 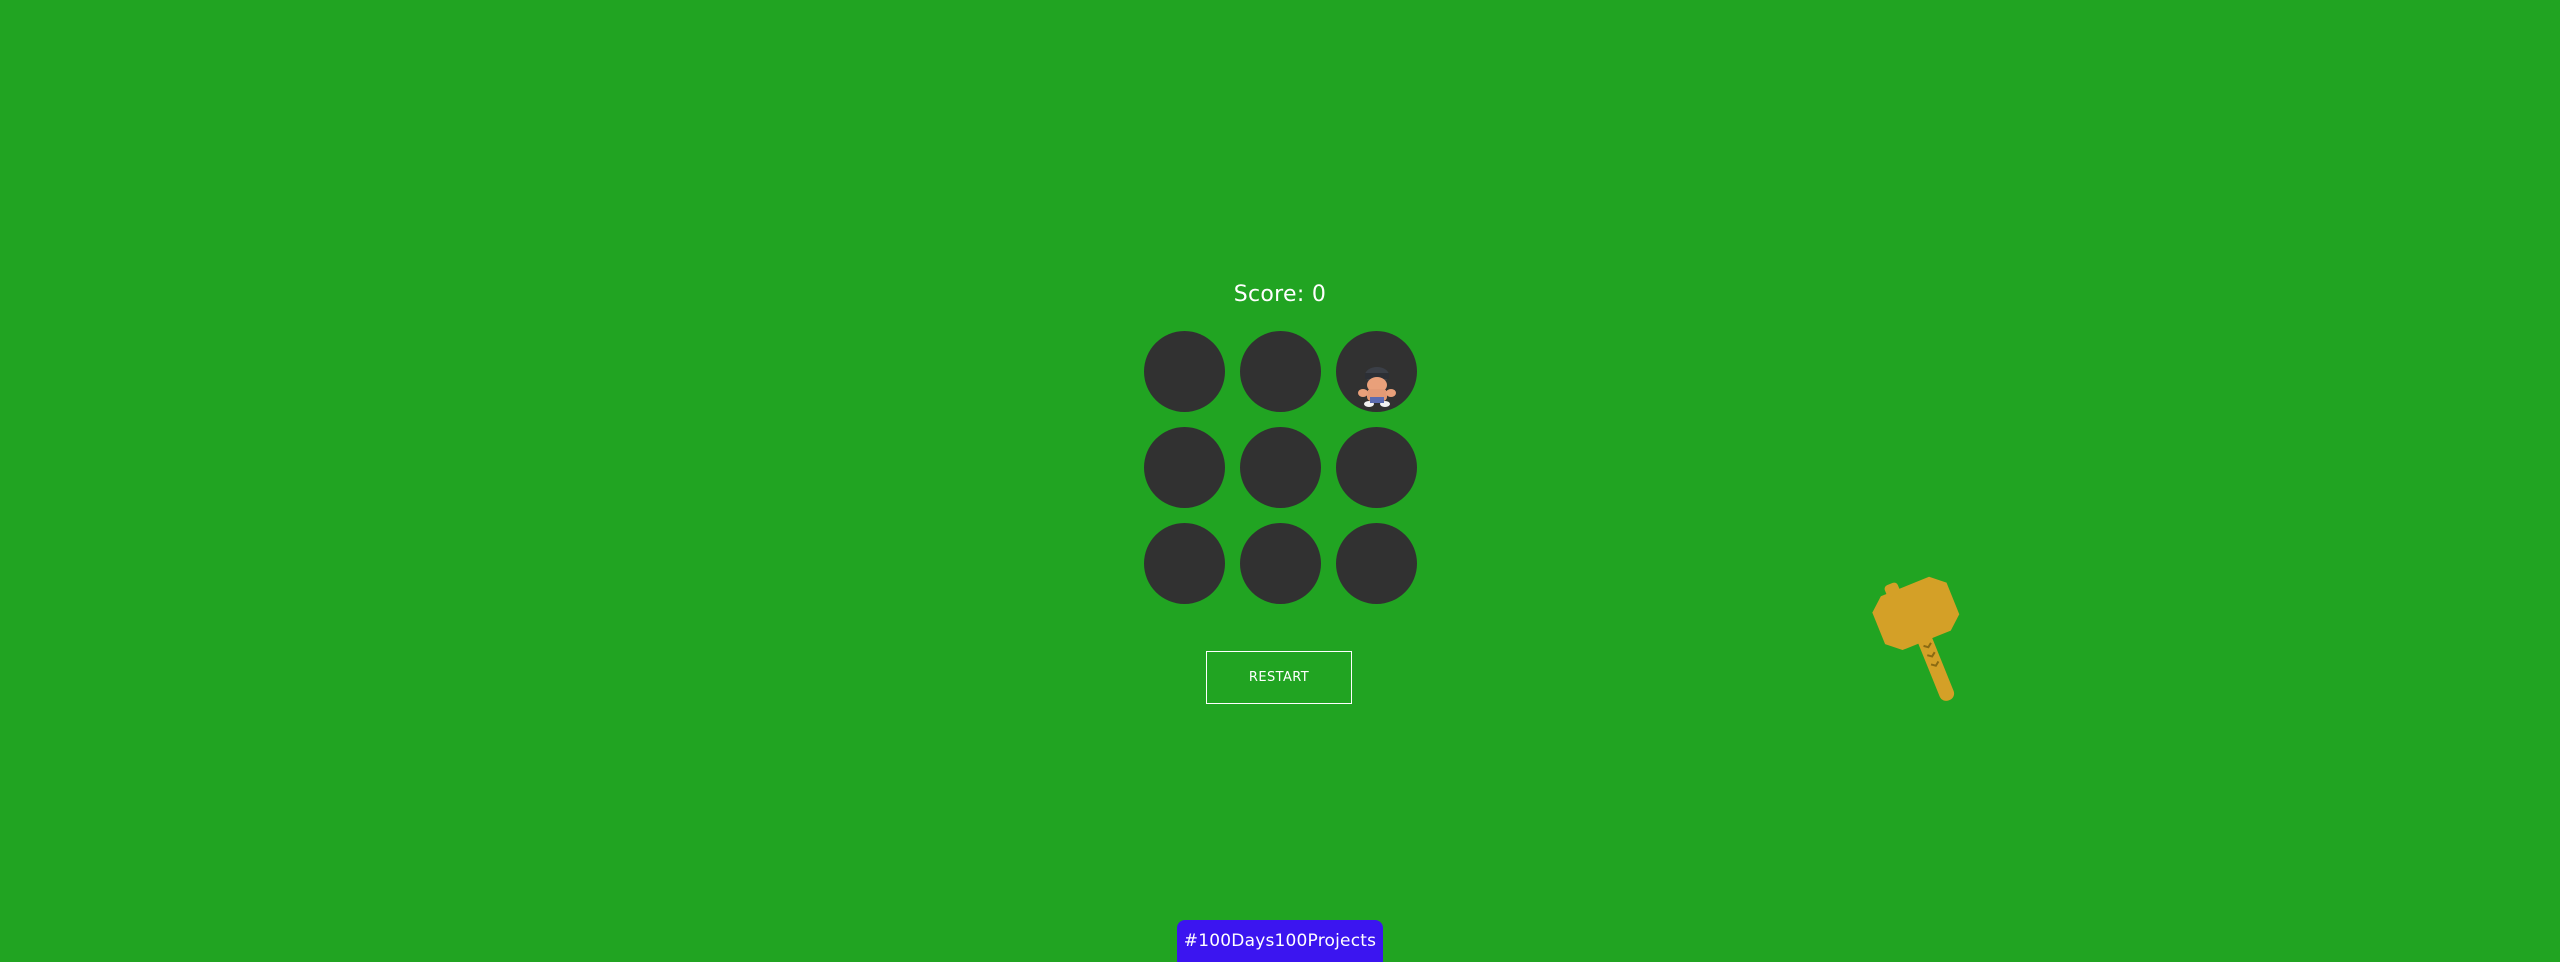 I want to click on score-value: 0, so click(x=1319, y=294).